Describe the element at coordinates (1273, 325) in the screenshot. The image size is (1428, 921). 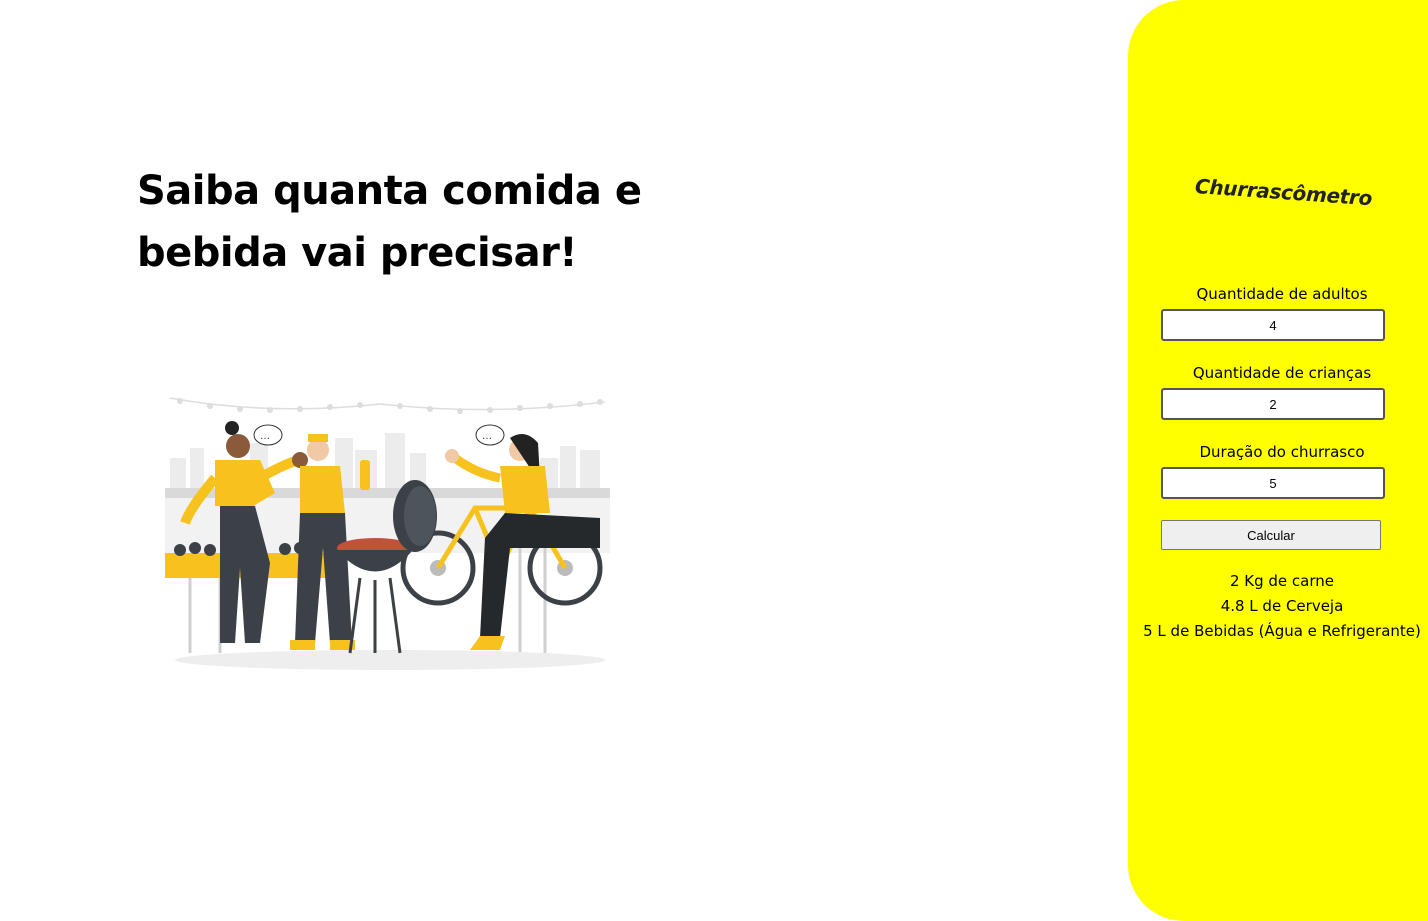
I see `adults-input` at that location.